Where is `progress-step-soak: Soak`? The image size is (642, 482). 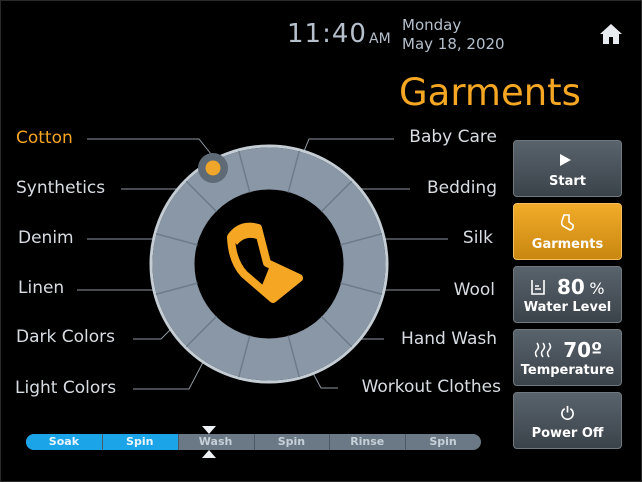
progress-step-soak: Soak is located at coordinates (64, 441).